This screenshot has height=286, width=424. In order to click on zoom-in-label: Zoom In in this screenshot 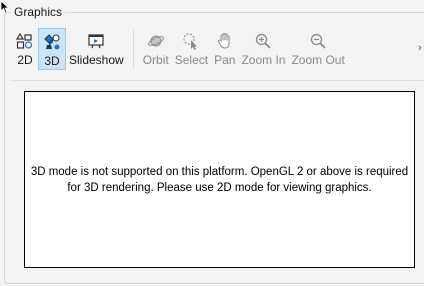, I will do `click(263, 60)`.